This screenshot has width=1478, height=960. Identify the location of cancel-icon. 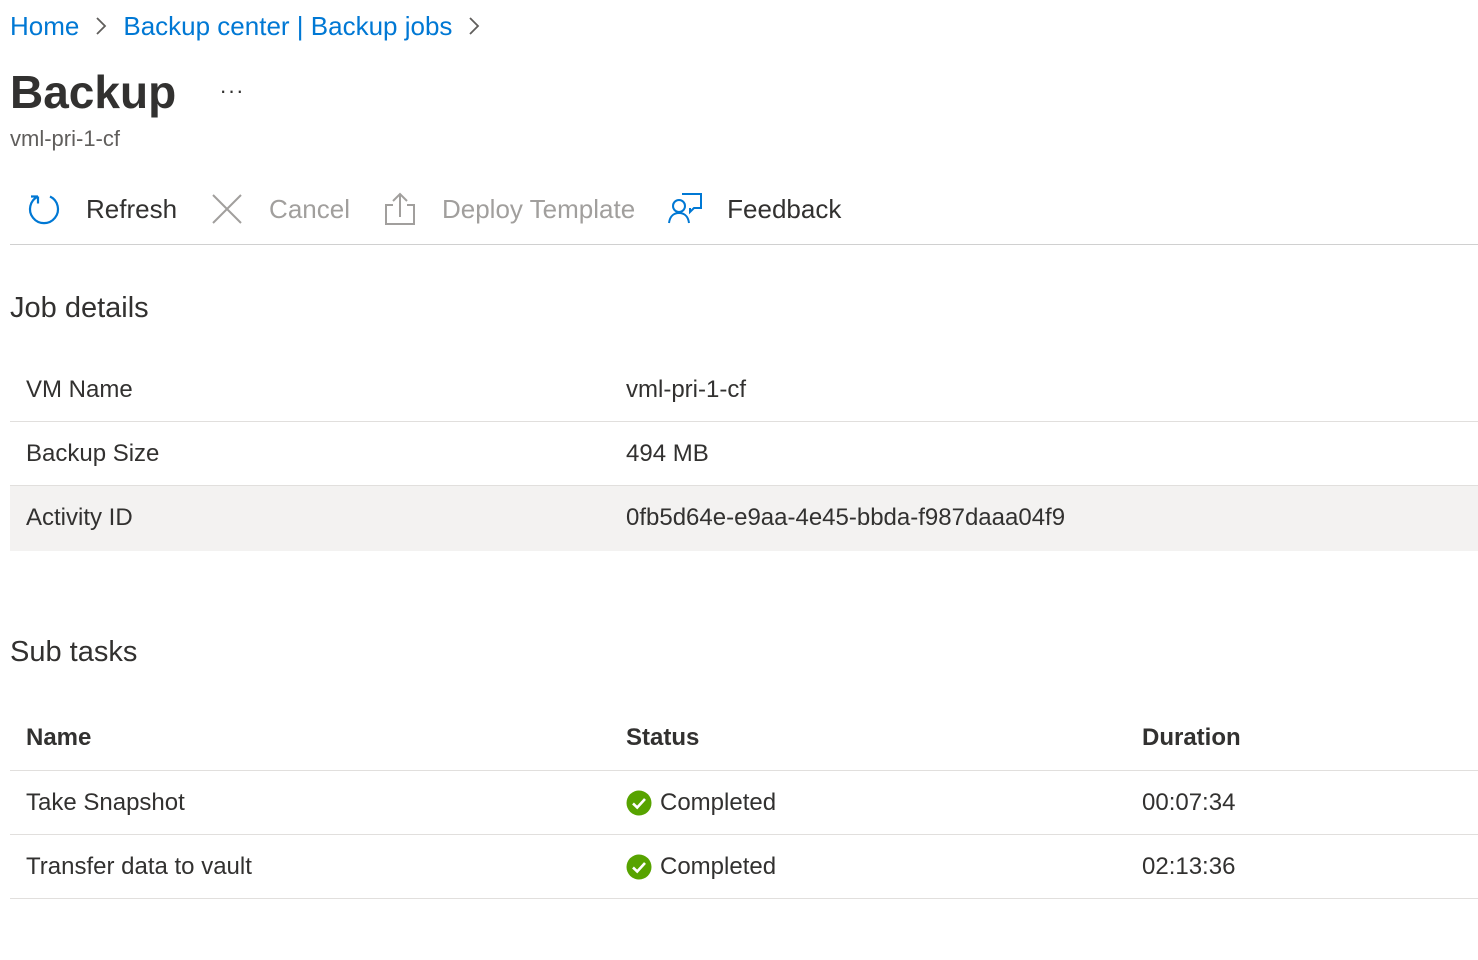
(227, 209).